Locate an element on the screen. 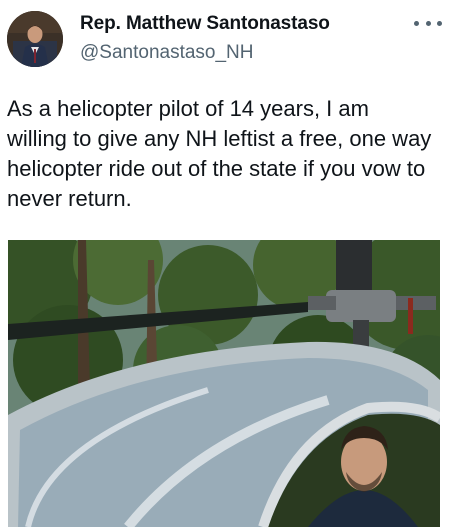 The width and height of the screenshot is (453, 527). avatar is located at coordinates (35, 39).